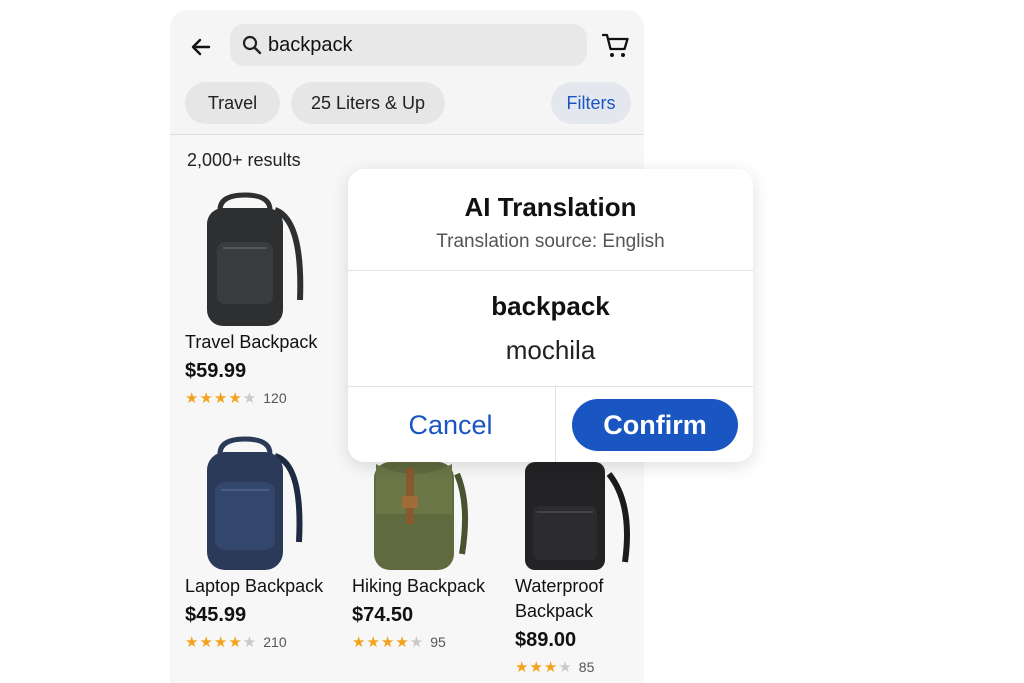  Describe the element at coordinates (550, 306) in the screenshot. I see `source-word: backpack` at that location.